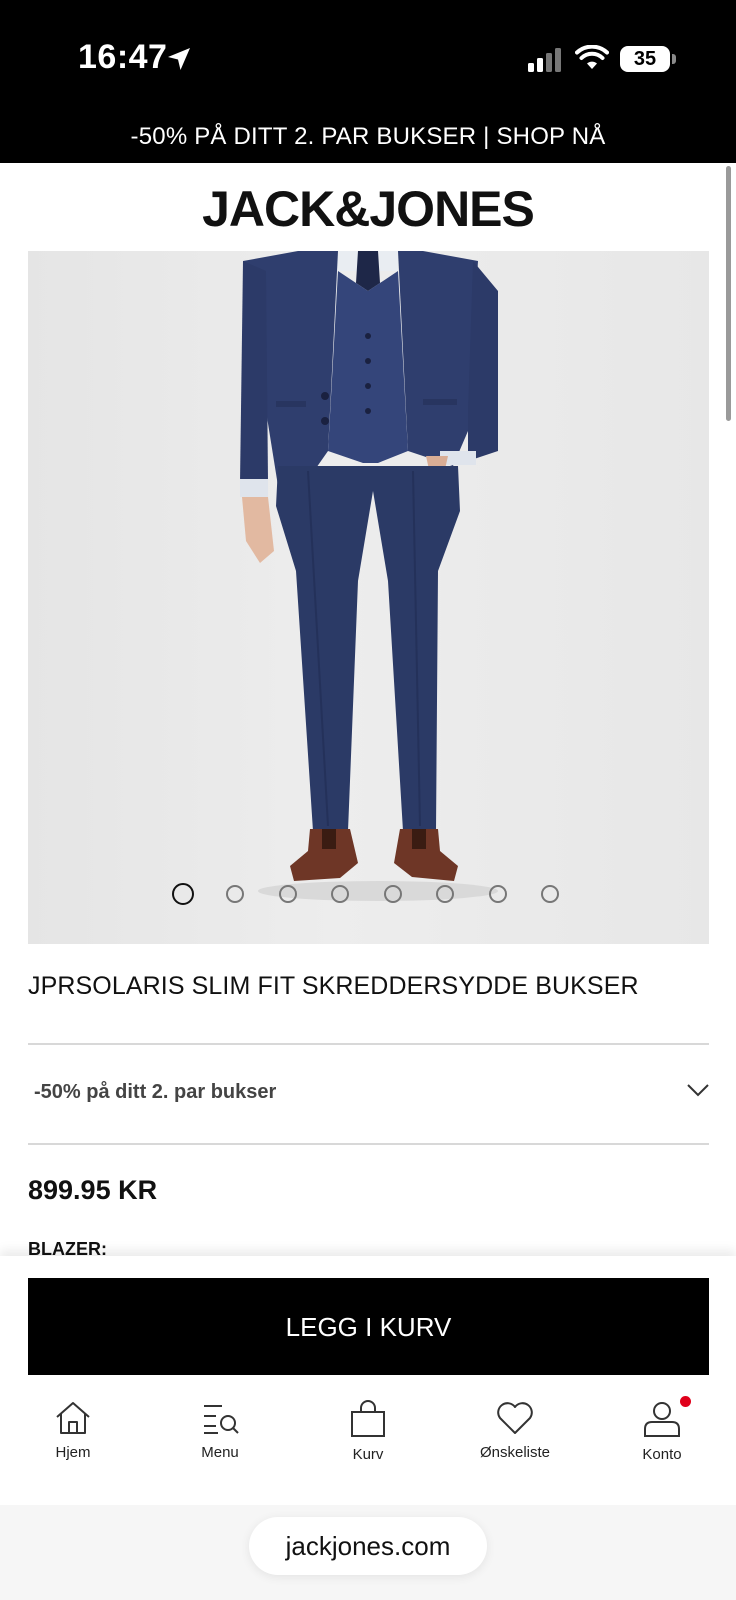 The height and width of the screenshot is (1600, 736). I want to click on tab-home: Hjem, so click(73, 1430).